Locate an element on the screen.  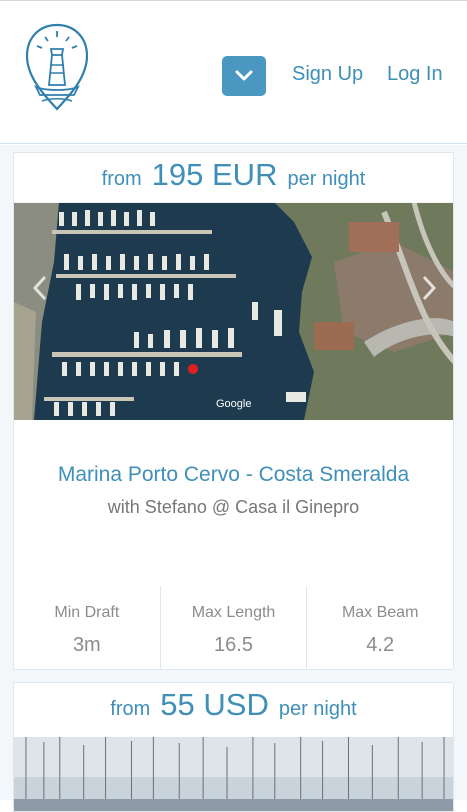
signup-link: Sign Up is located at coordinates (327, 74).